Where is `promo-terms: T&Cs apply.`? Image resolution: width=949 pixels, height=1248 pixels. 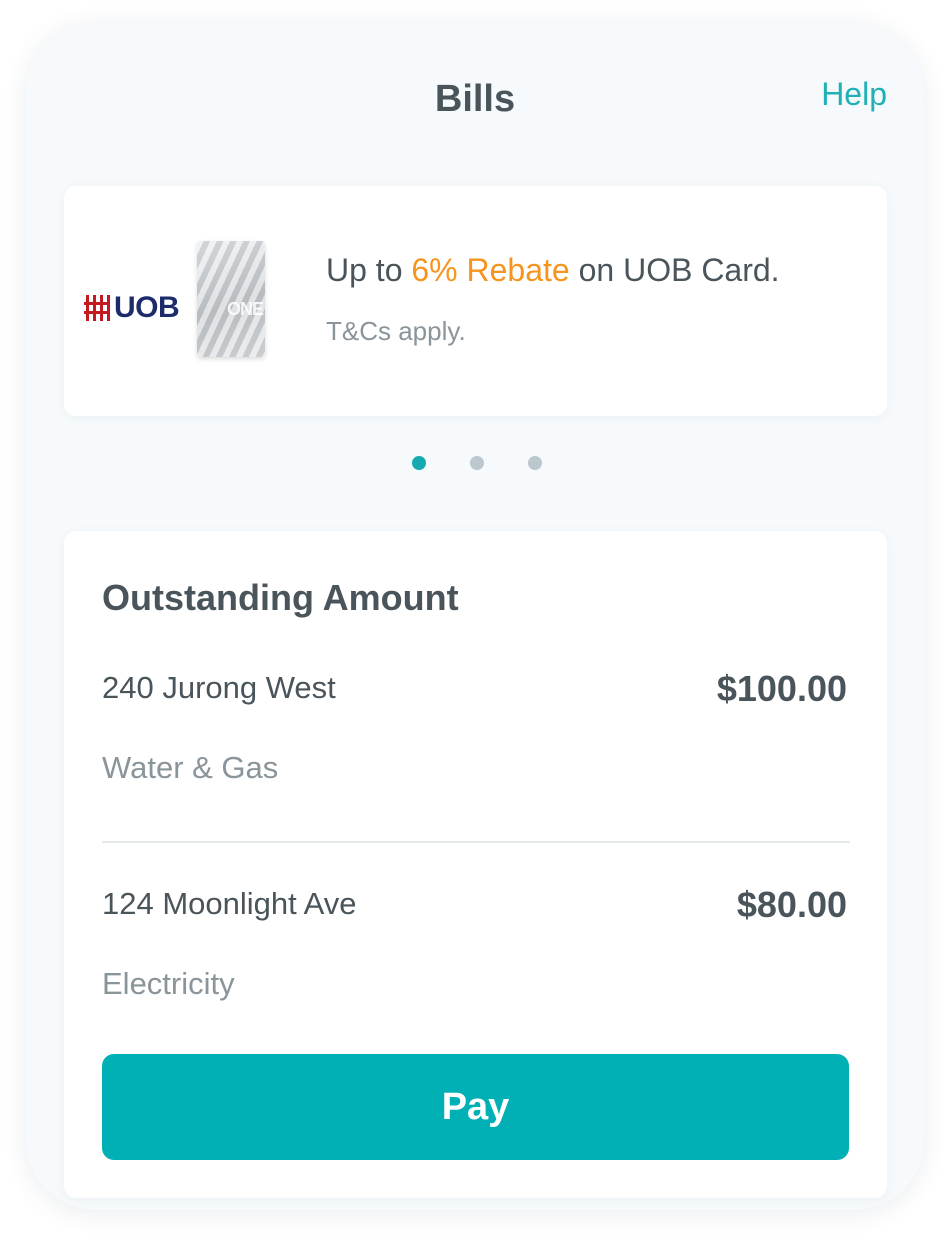 promo-terms: T&Cs apply. is located at coordinates (396, 331).